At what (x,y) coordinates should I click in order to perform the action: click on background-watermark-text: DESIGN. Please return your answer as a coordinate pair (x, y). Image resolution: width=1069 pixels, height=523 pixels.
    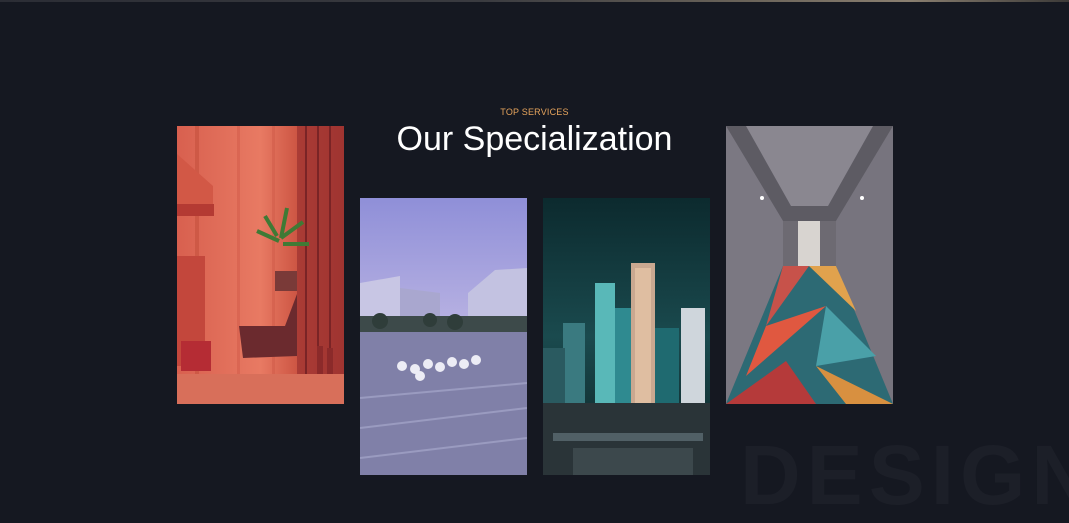
    Looking at the image, I should click on (904, 475).